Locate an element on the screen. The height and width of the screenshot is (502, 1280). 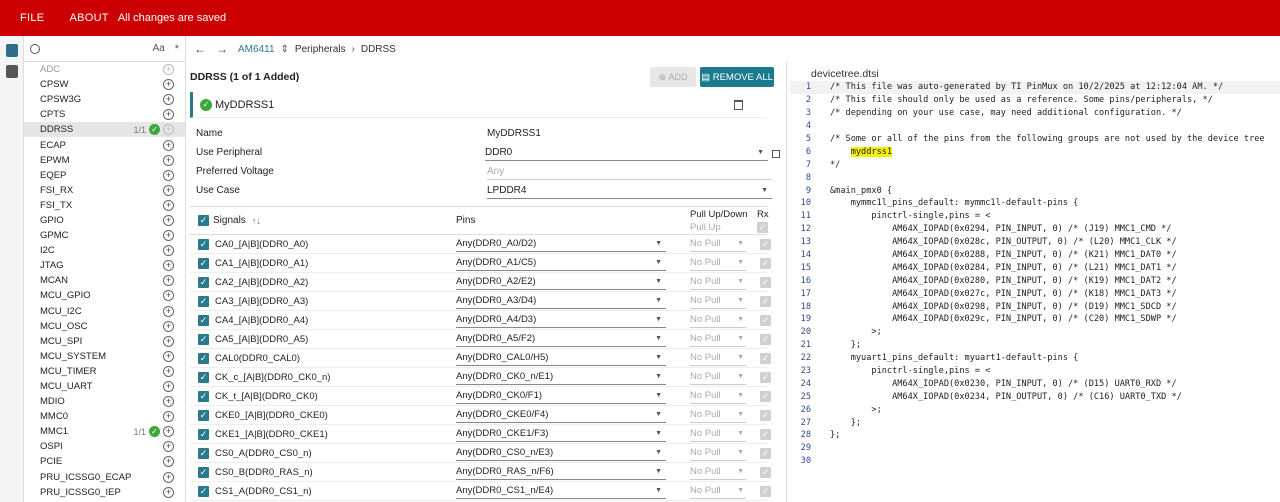
sidebar-item: CPSW3G + is located at coordinates (104, 99).